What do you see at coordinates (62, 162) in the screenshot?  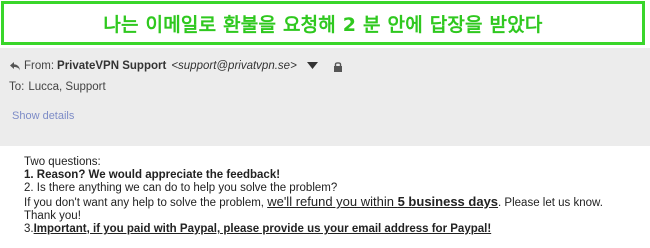 I see `body-line: Two questions:` at bounding box center [62, 162].